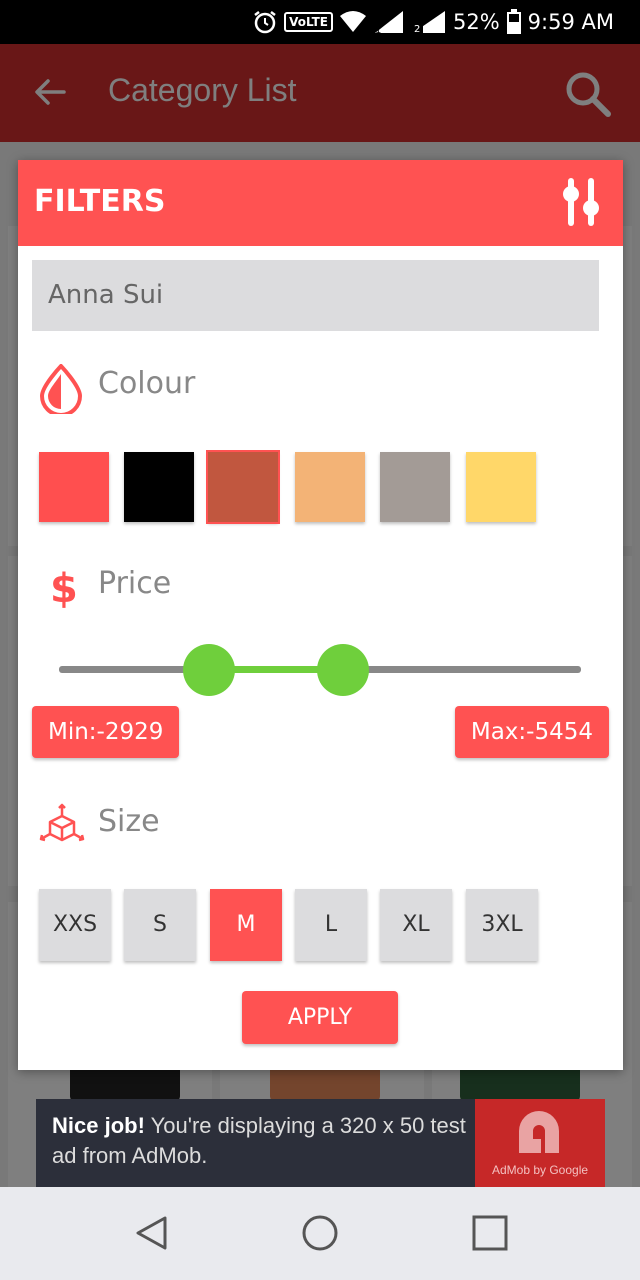  I want to click on volte-badge: VoLTE, so click(308, 22).